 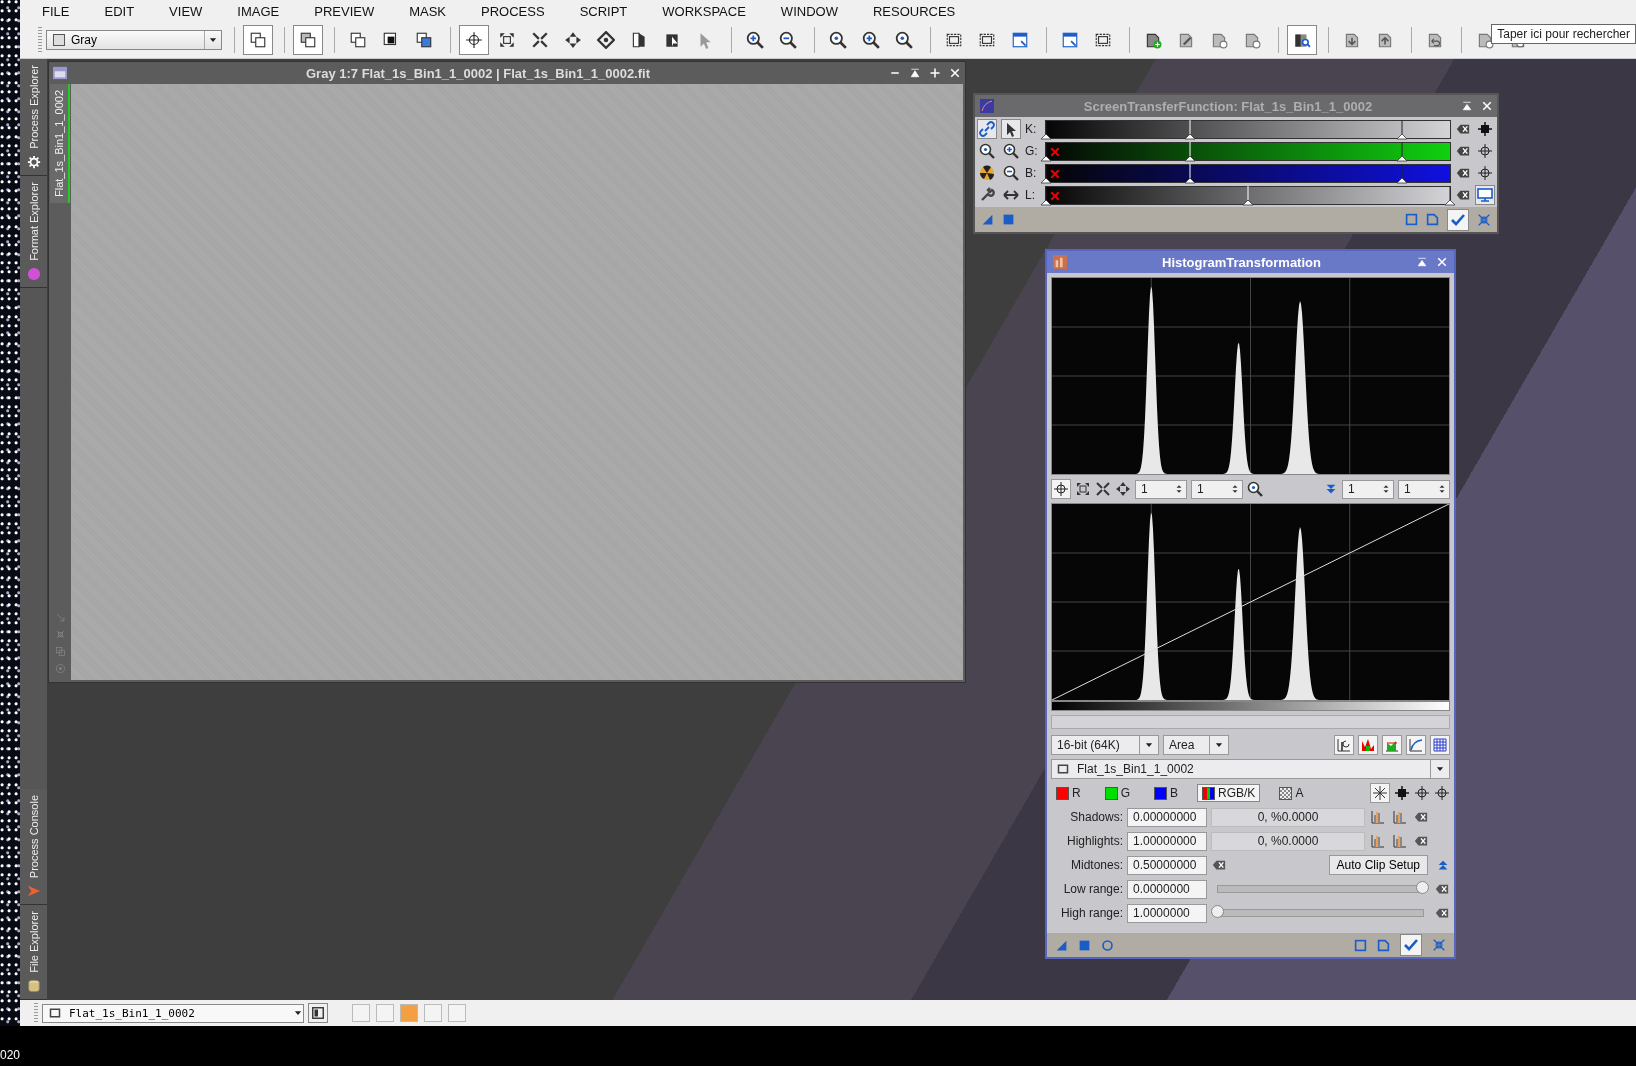 I want to click on plus-icon, so click(x=935, y=73).